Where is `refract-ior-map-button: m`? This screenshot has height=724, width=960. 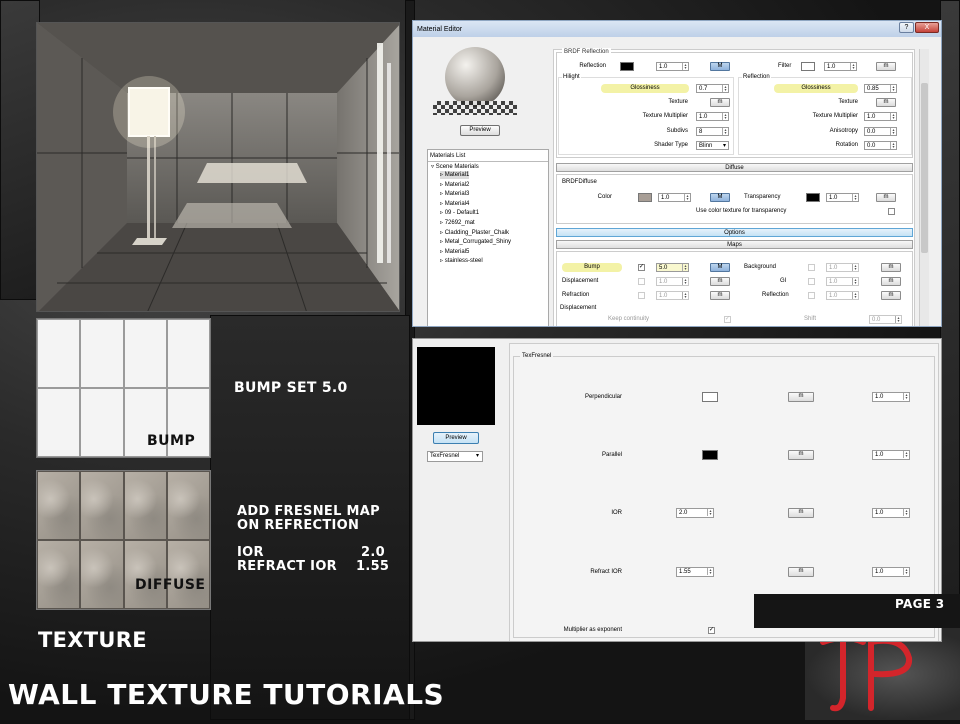 refract-ior-map-button: m is located at coordinates (801, 572).